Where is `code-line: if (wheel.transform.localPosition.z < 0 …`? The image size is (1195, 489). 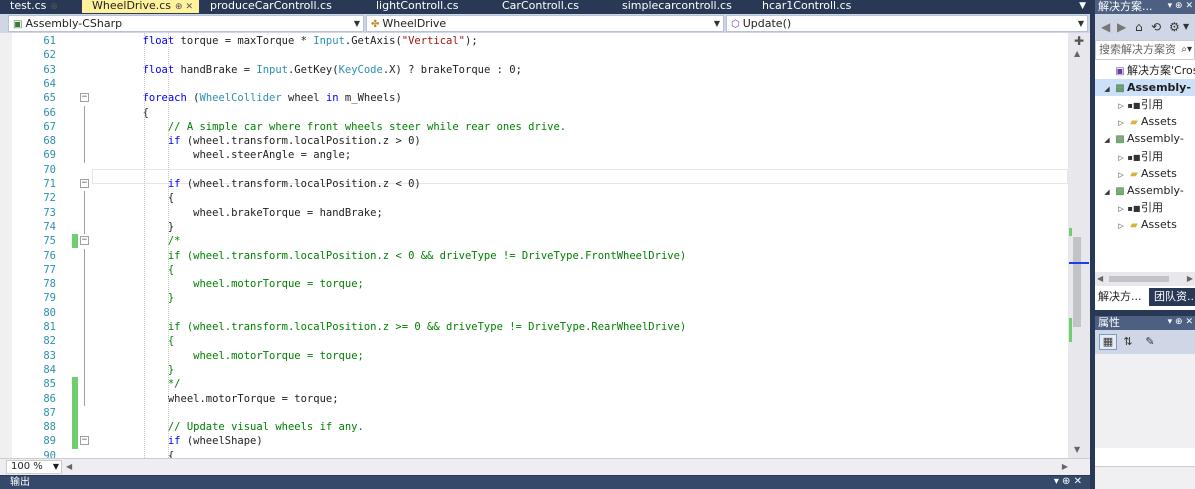 code-line: if (wheel.transform.localPosition.z < 0 … is located at coordinates (389, 256).